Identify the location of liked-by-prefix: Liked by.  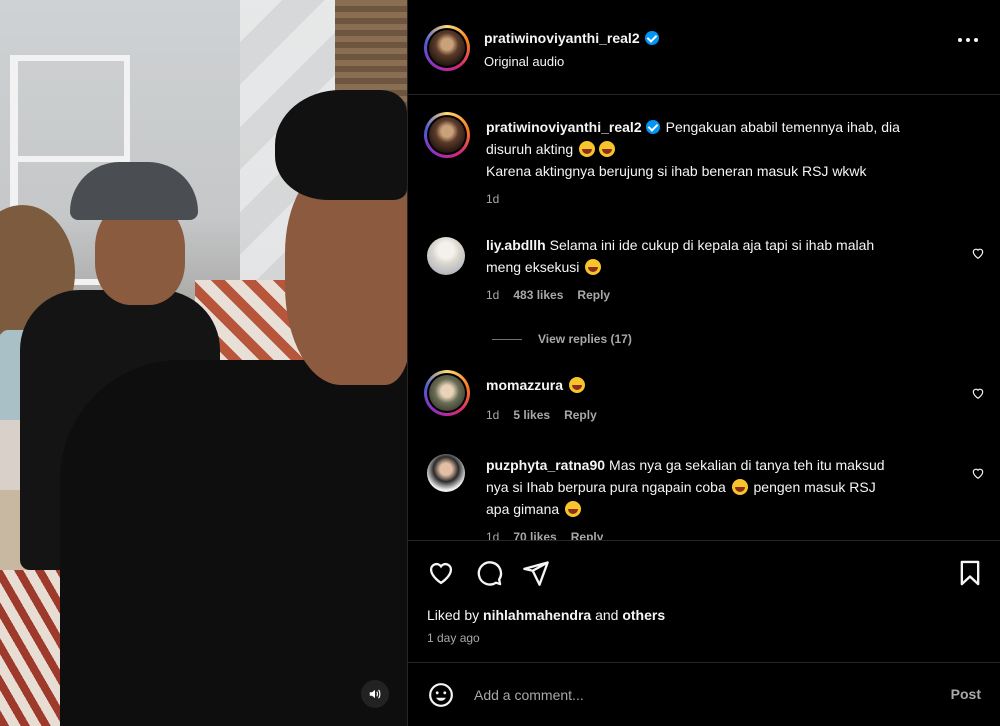
(453, 615).